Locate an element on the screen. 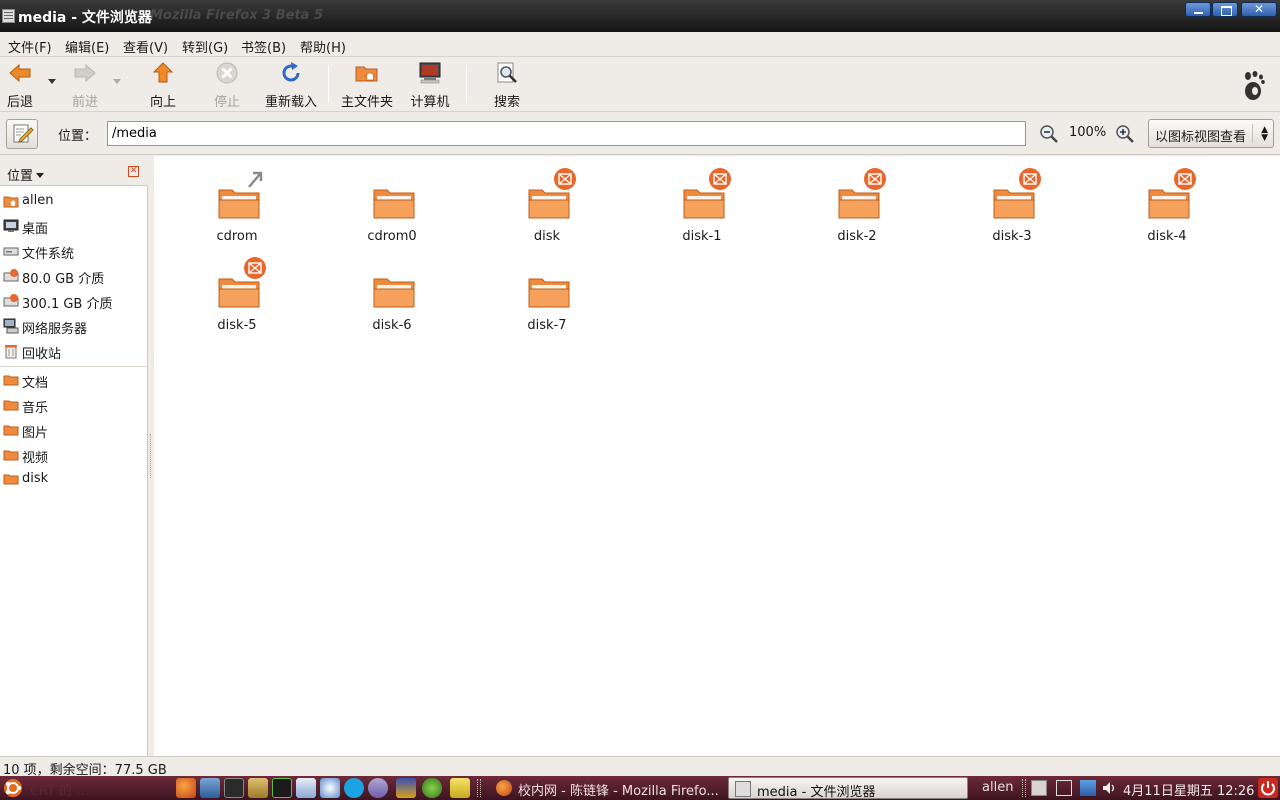  sidebar-item-desktop: 桌面 is located at coordinates (73, 226).